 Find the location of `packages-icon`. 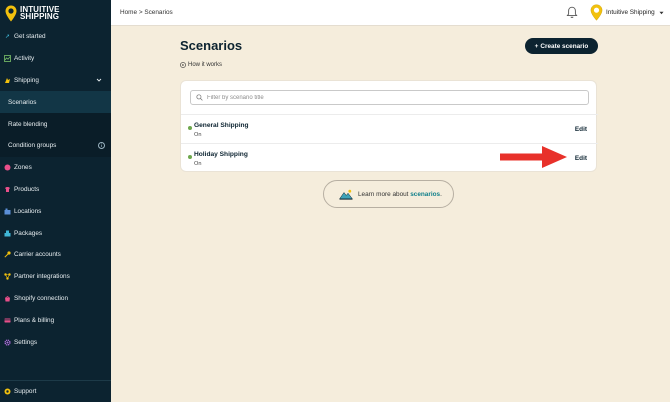

packages-icon is located at coordinates (7, 233).